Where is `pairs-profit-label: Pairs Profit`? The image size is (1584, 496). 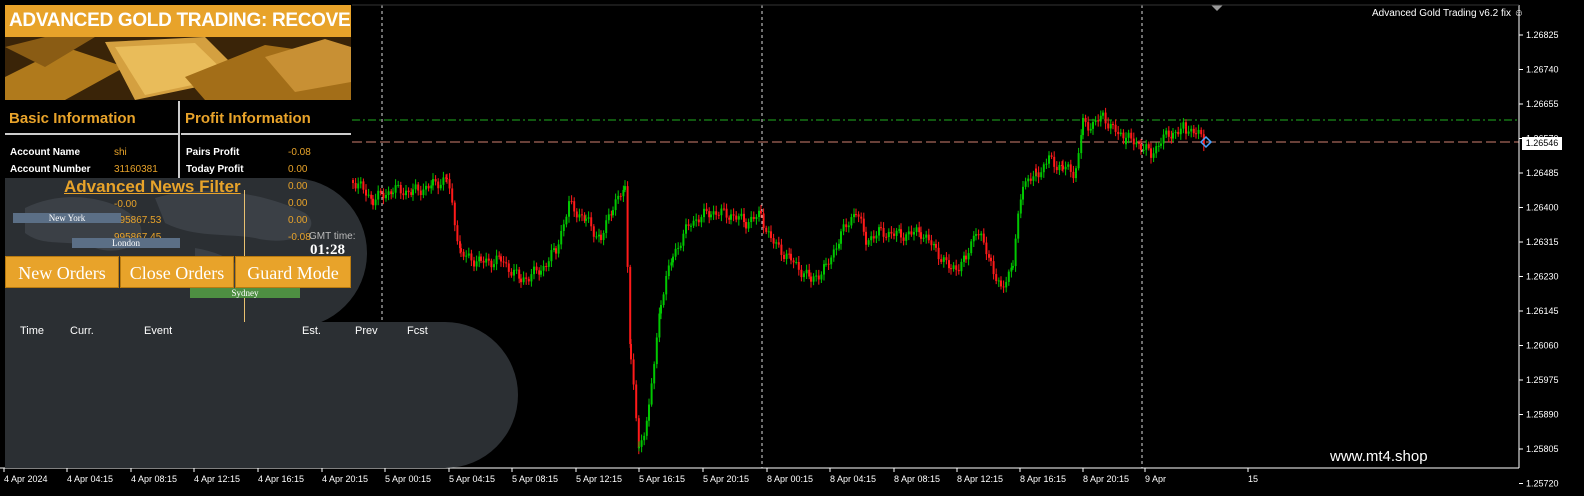 pairs-profit-label: Pairs Profit is located at coordinates (213, 152).